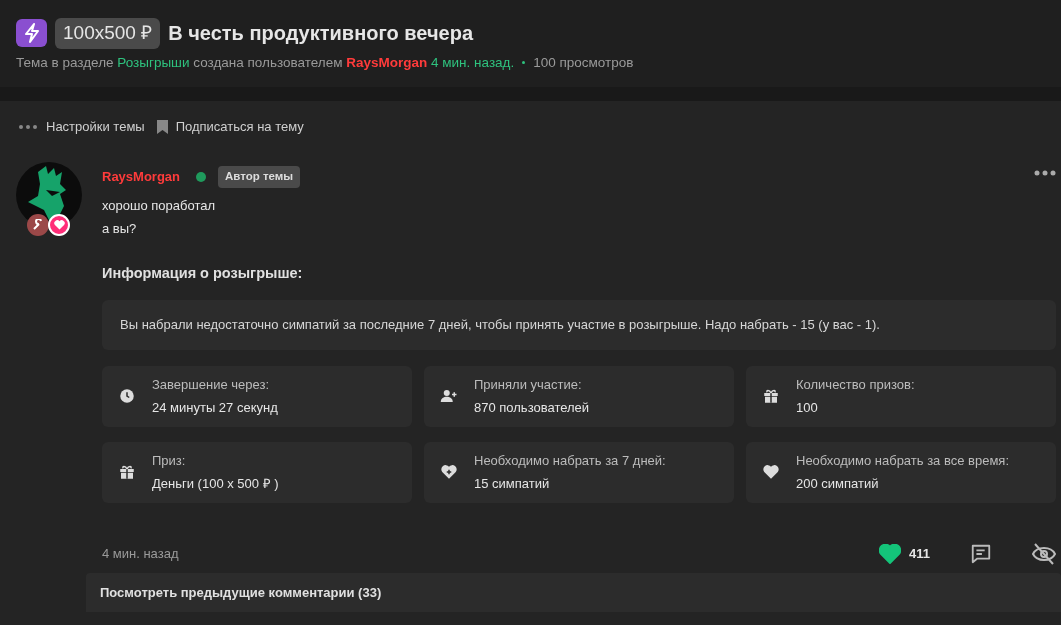 Image resolution: width=1061 pixels, height=625 pixels. What do you see at coordinates (265, 62) in the screenshot?
I see `thread-meta-text: Тема в разделе Розыгрыши создана пользователем RaysMorgan 4 мин. назад.` at bounding box center [265, 62].